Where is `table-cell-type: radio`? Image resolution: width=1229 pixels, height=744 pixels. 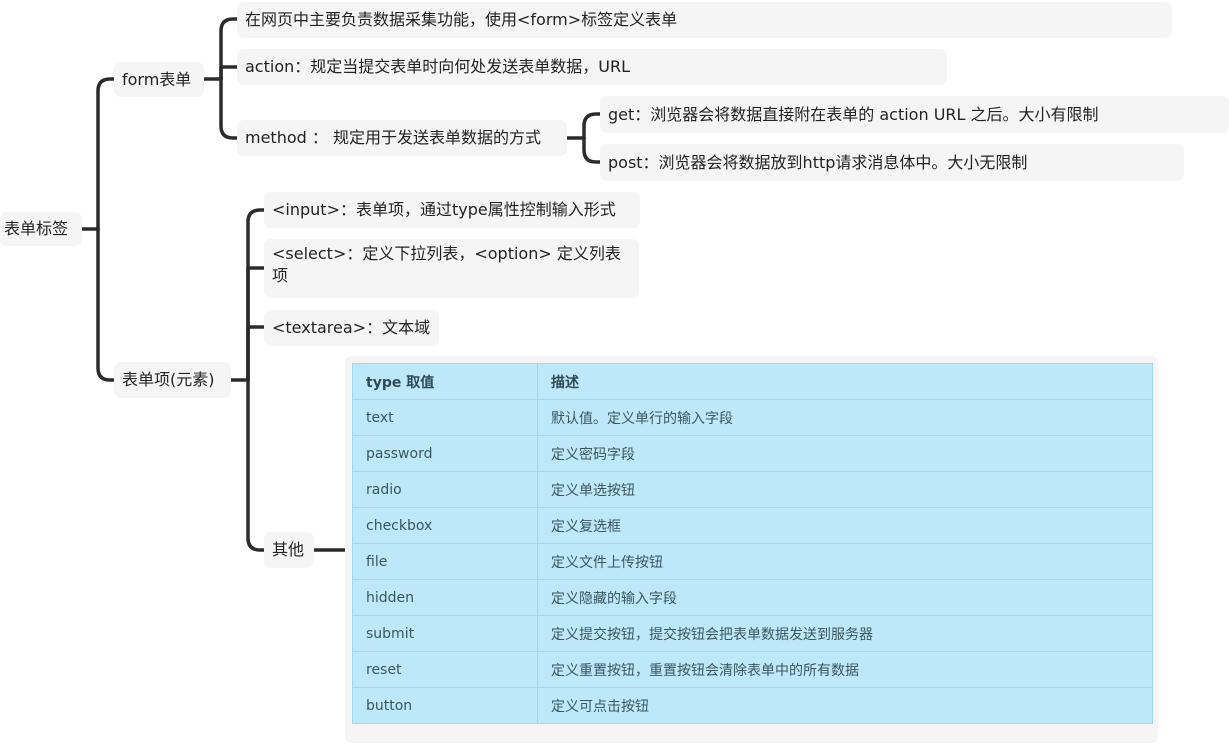 table-cell-type: radio is located at coordinates (445, 489).